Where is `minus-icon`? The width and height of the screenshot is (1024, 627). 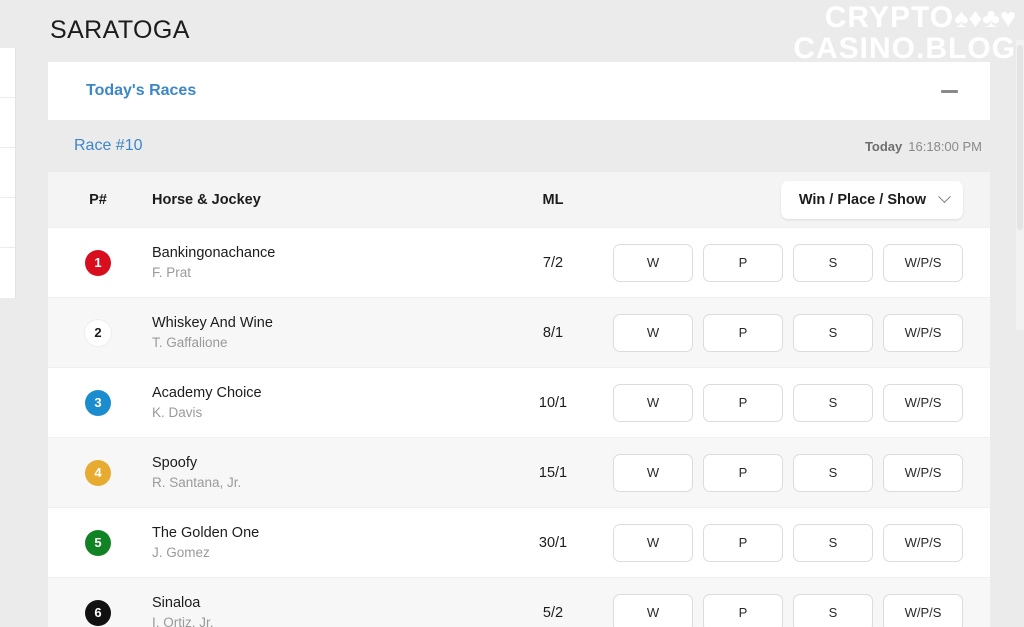
minus-icon is located at coordinates (949, 91).